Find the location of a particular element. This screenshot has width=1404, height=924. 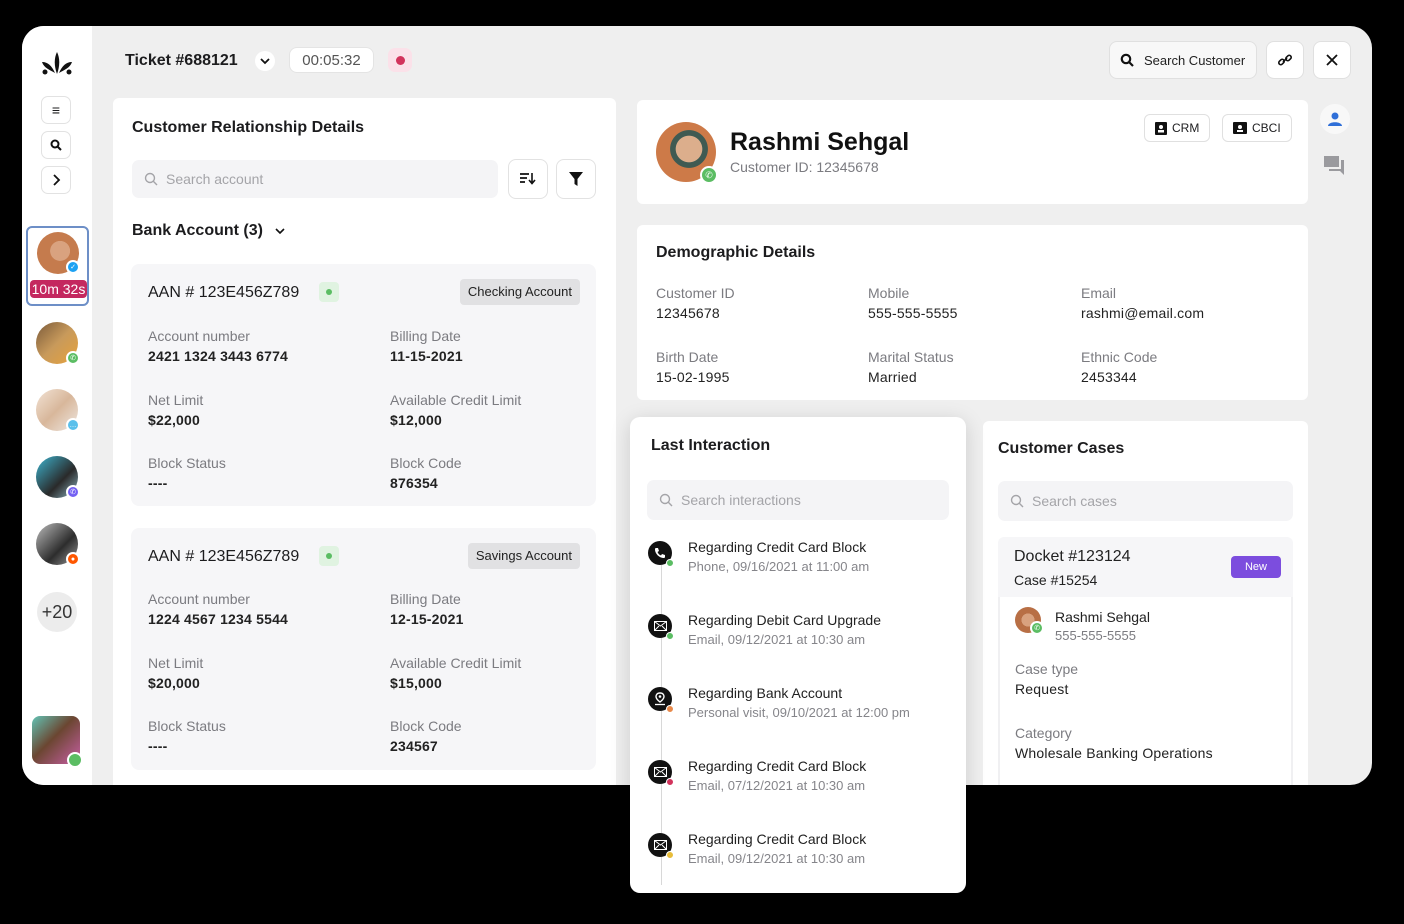

field-account-number: Account number 1224 4567 1234 5544 is located at coordinates (218, 609).